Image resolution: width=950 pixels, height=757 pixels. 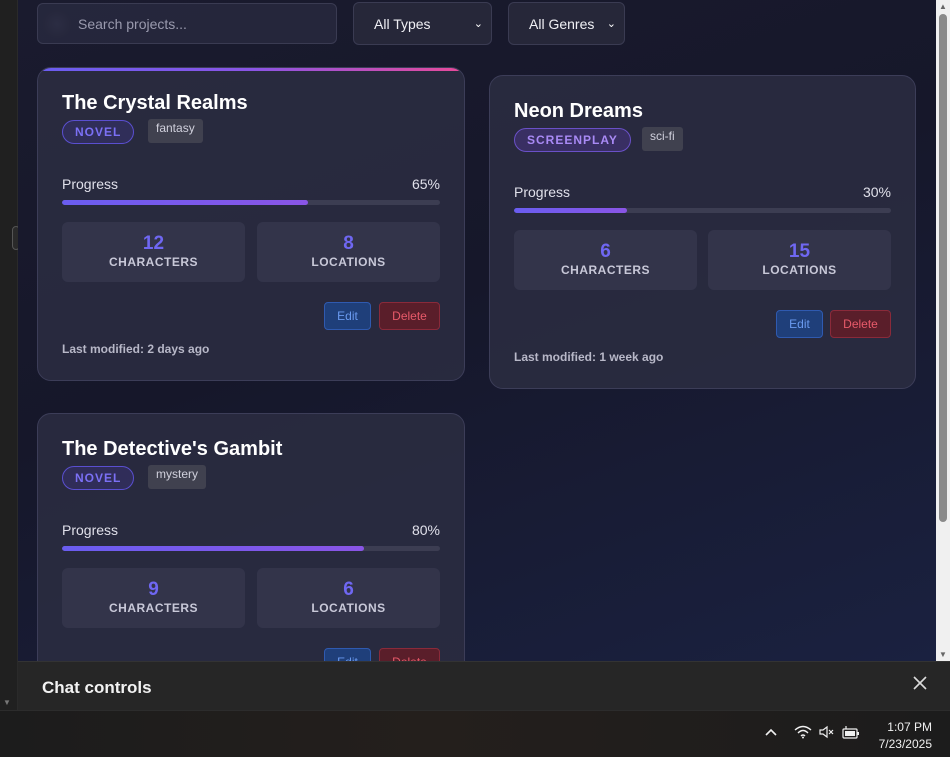 What do you see at coordinates (851, 735) in the screenshot?
I see `battery-icon` at bounding box center [851, 735].